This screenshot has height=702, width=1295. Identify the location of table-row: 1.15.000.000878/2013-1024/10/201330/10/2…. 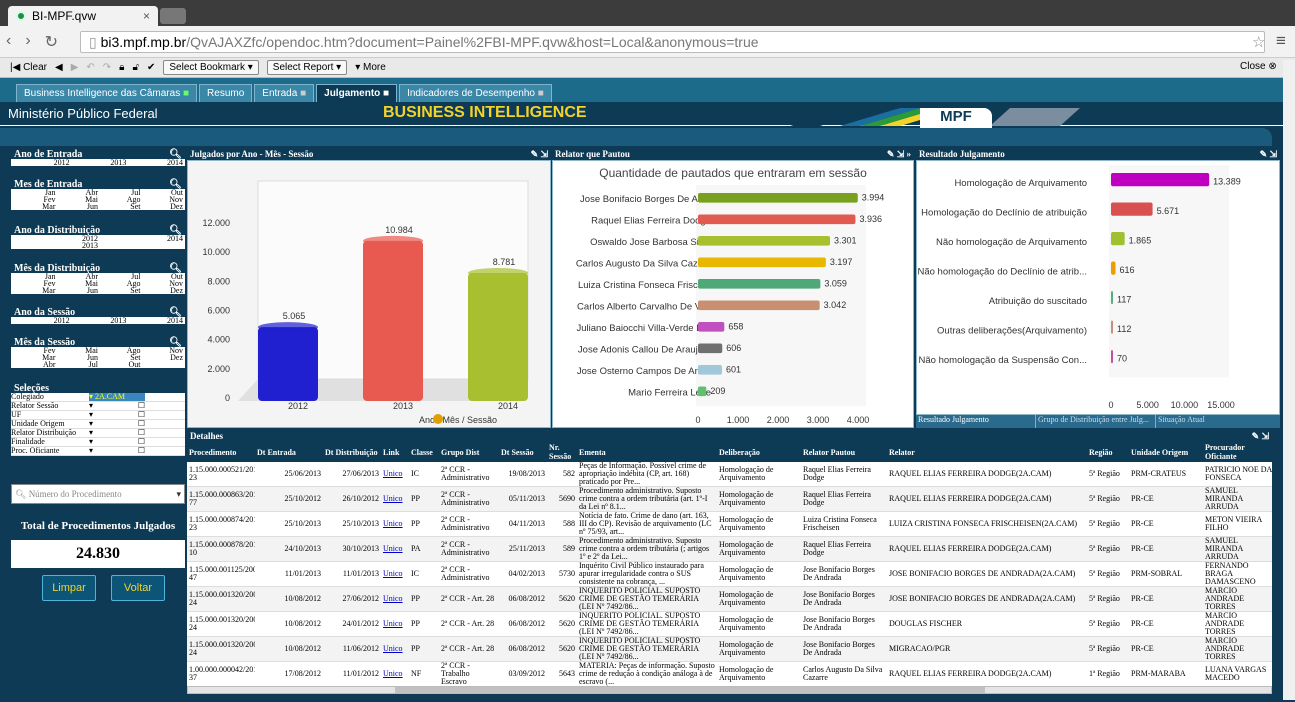
(729, 549).